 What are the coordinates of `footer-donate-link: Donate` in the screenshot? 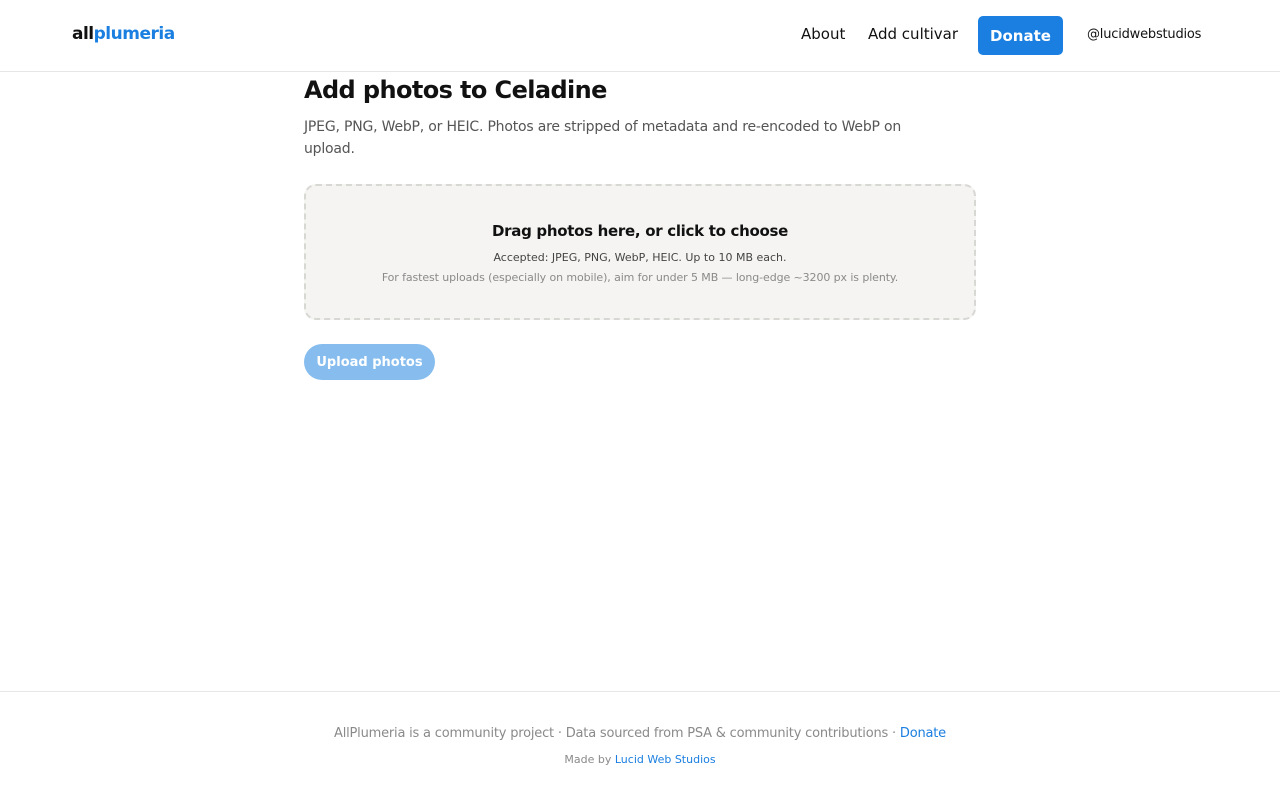 It's located at (923, 733).